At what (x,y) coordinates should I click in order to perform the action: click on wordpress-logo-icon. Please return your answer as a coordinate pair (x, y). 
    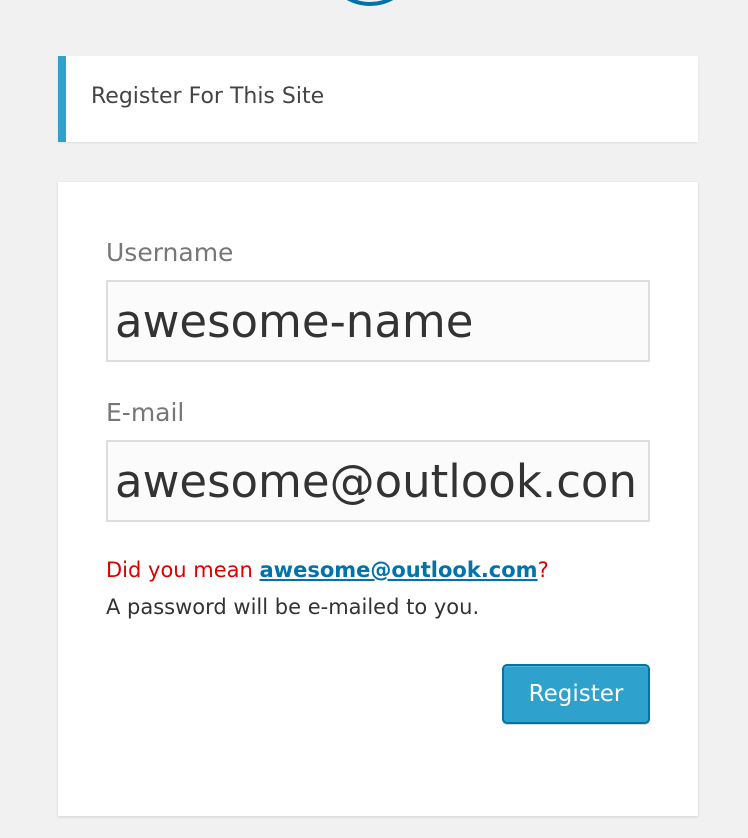
    Looking at the image, I should click on (370, 3).